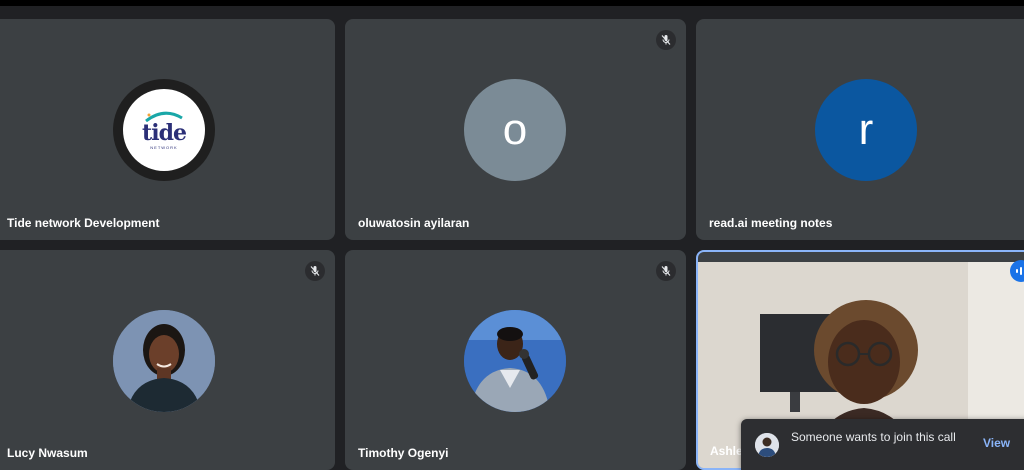  I want to click on participant-avatar: tide NETWORK, so click(164, 130).